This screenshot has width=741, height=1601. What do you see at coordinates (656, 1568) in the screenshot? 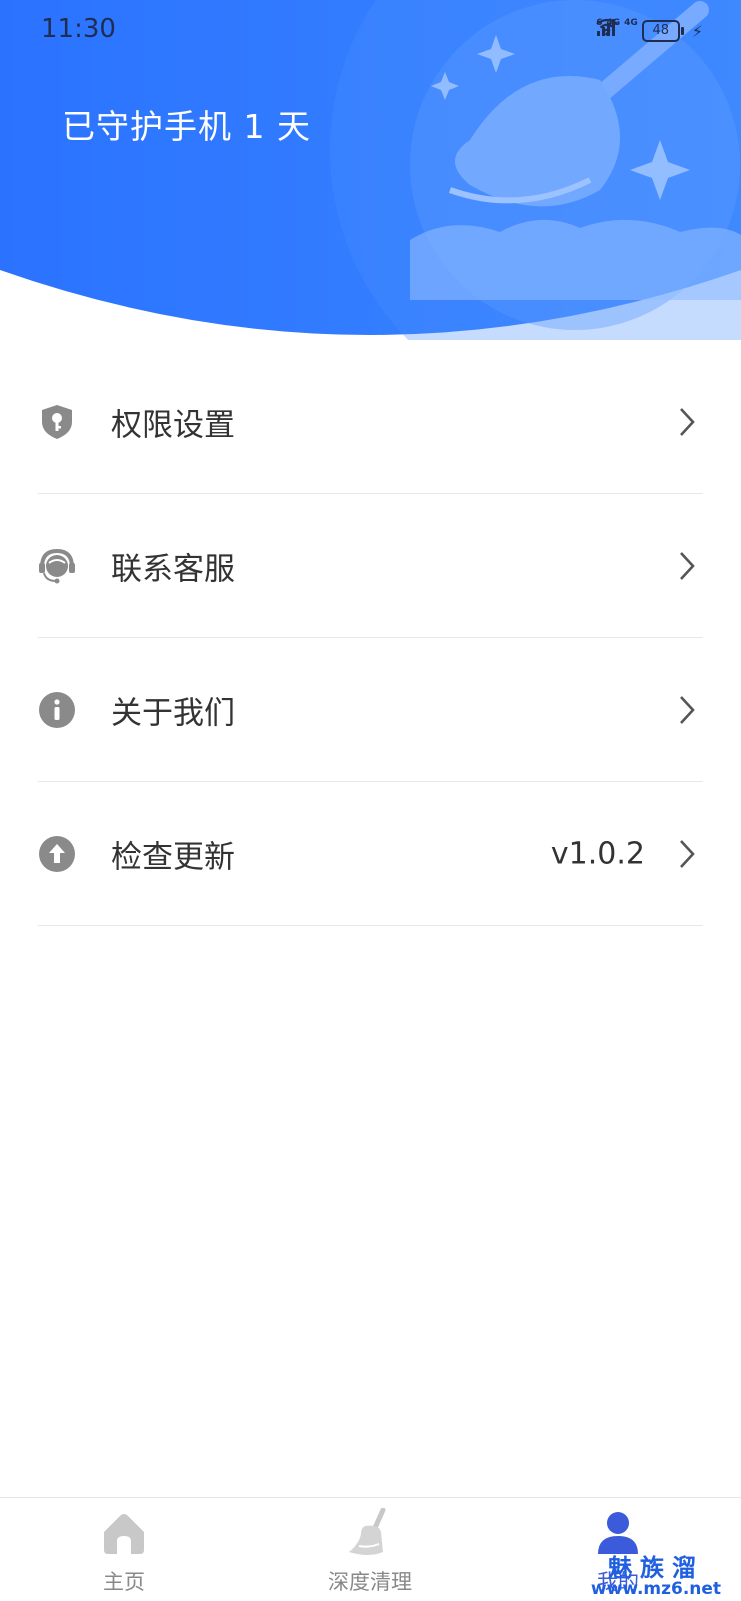
I see `watermark-brand: 魅族溜` at bounding box center [656, 1568].